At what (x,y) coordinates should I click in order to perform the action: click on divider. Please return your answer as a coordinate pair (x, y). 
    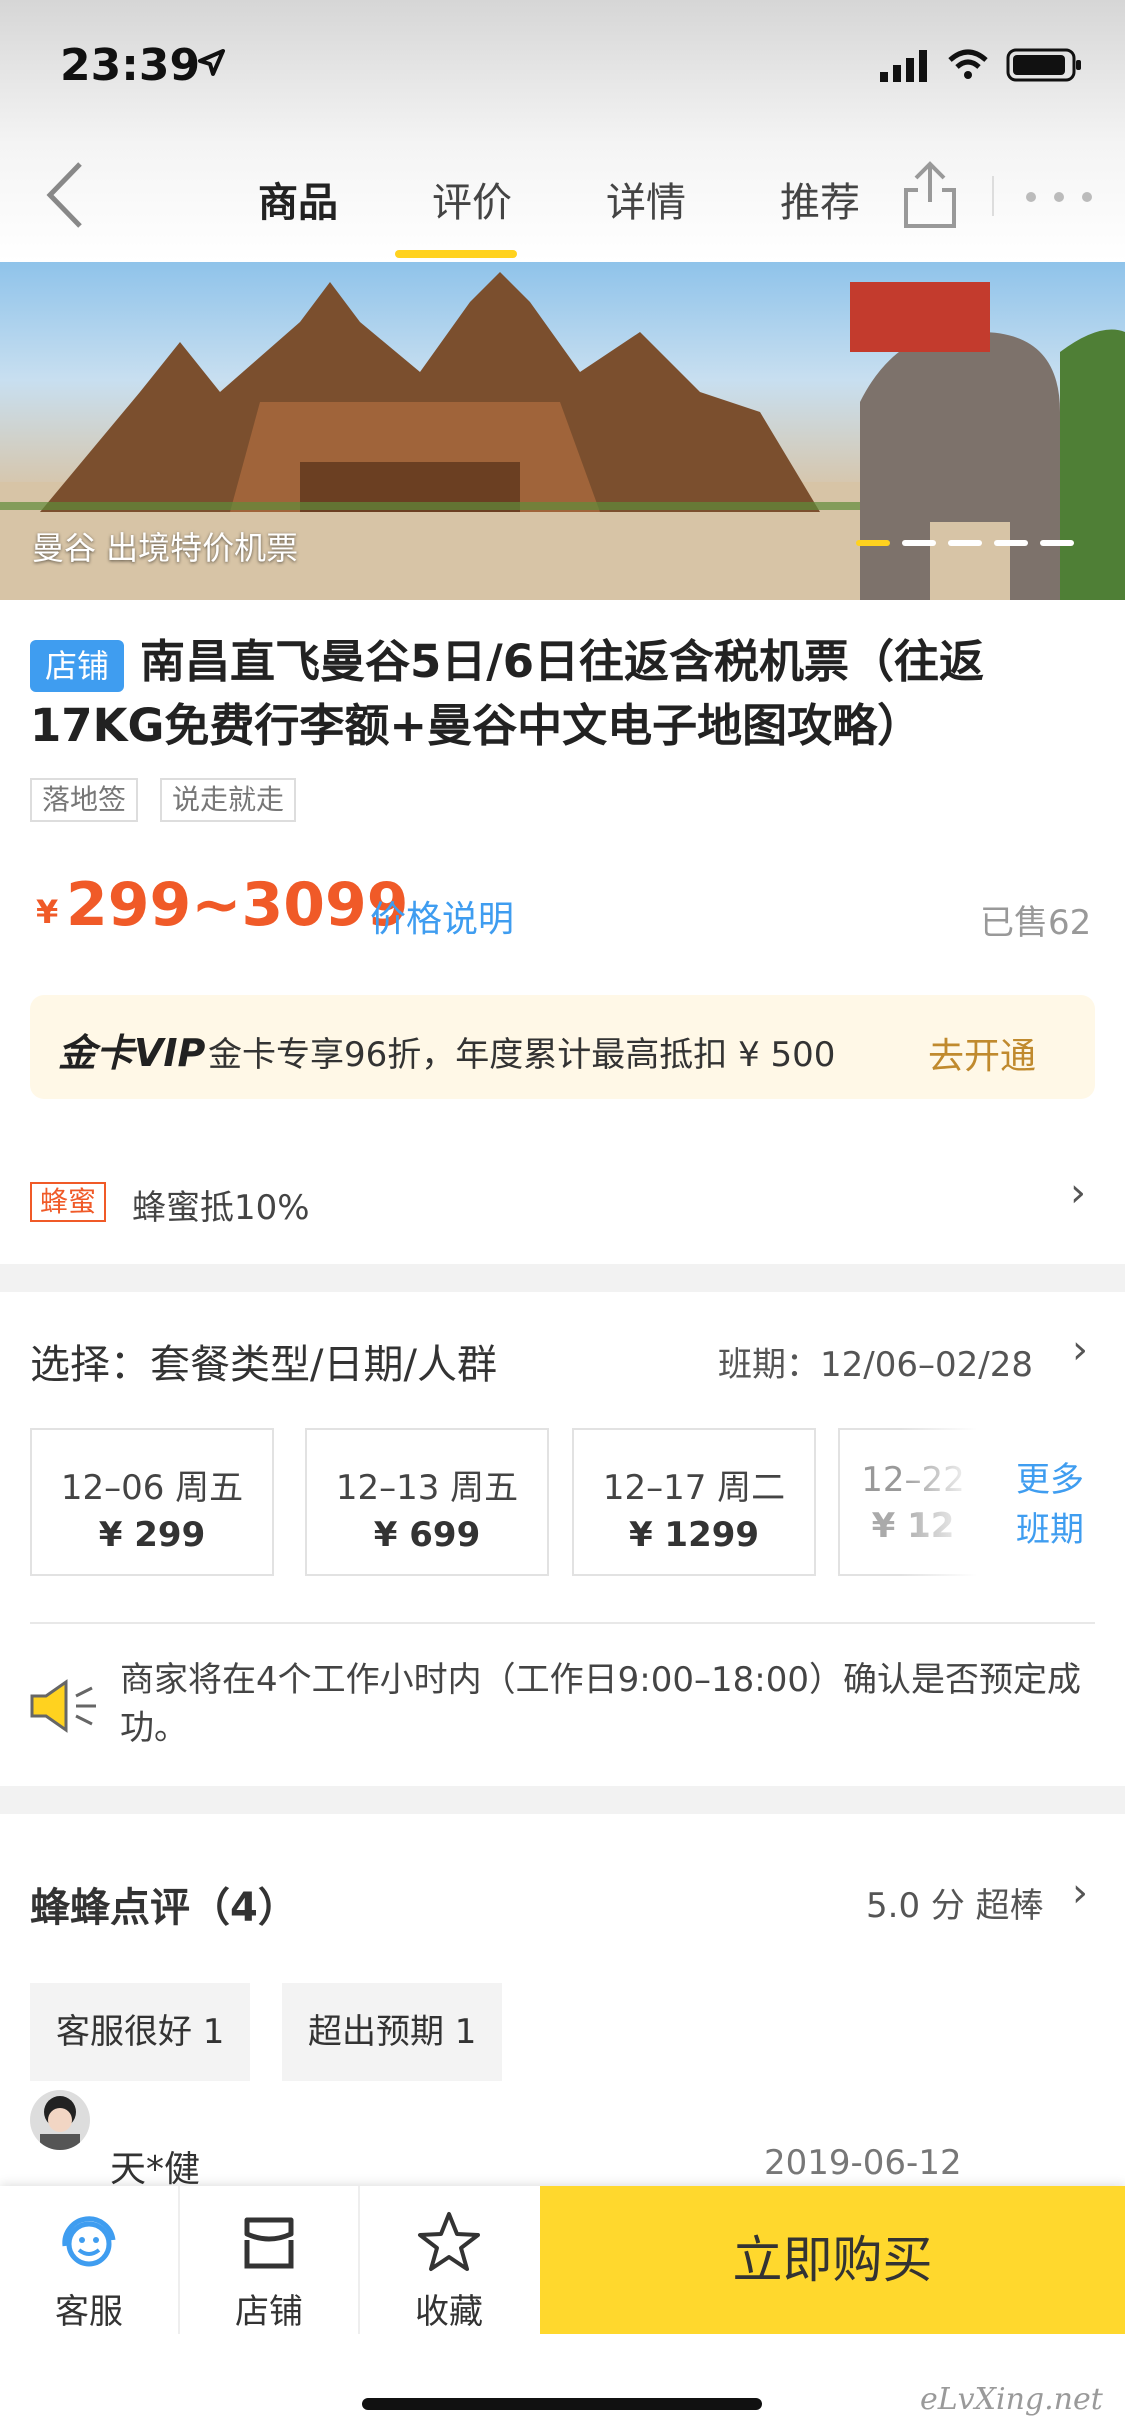
    Looking at the image, I should click on (562, 1623).